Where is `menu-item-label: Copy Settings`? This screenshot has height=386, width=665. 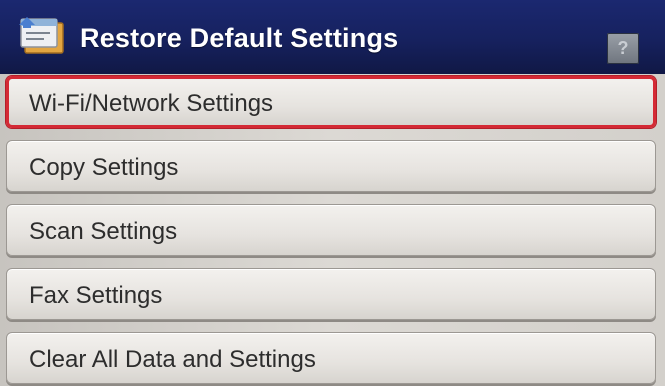 menu-item-label: Copy Settings is located at coordinates (104, 167).